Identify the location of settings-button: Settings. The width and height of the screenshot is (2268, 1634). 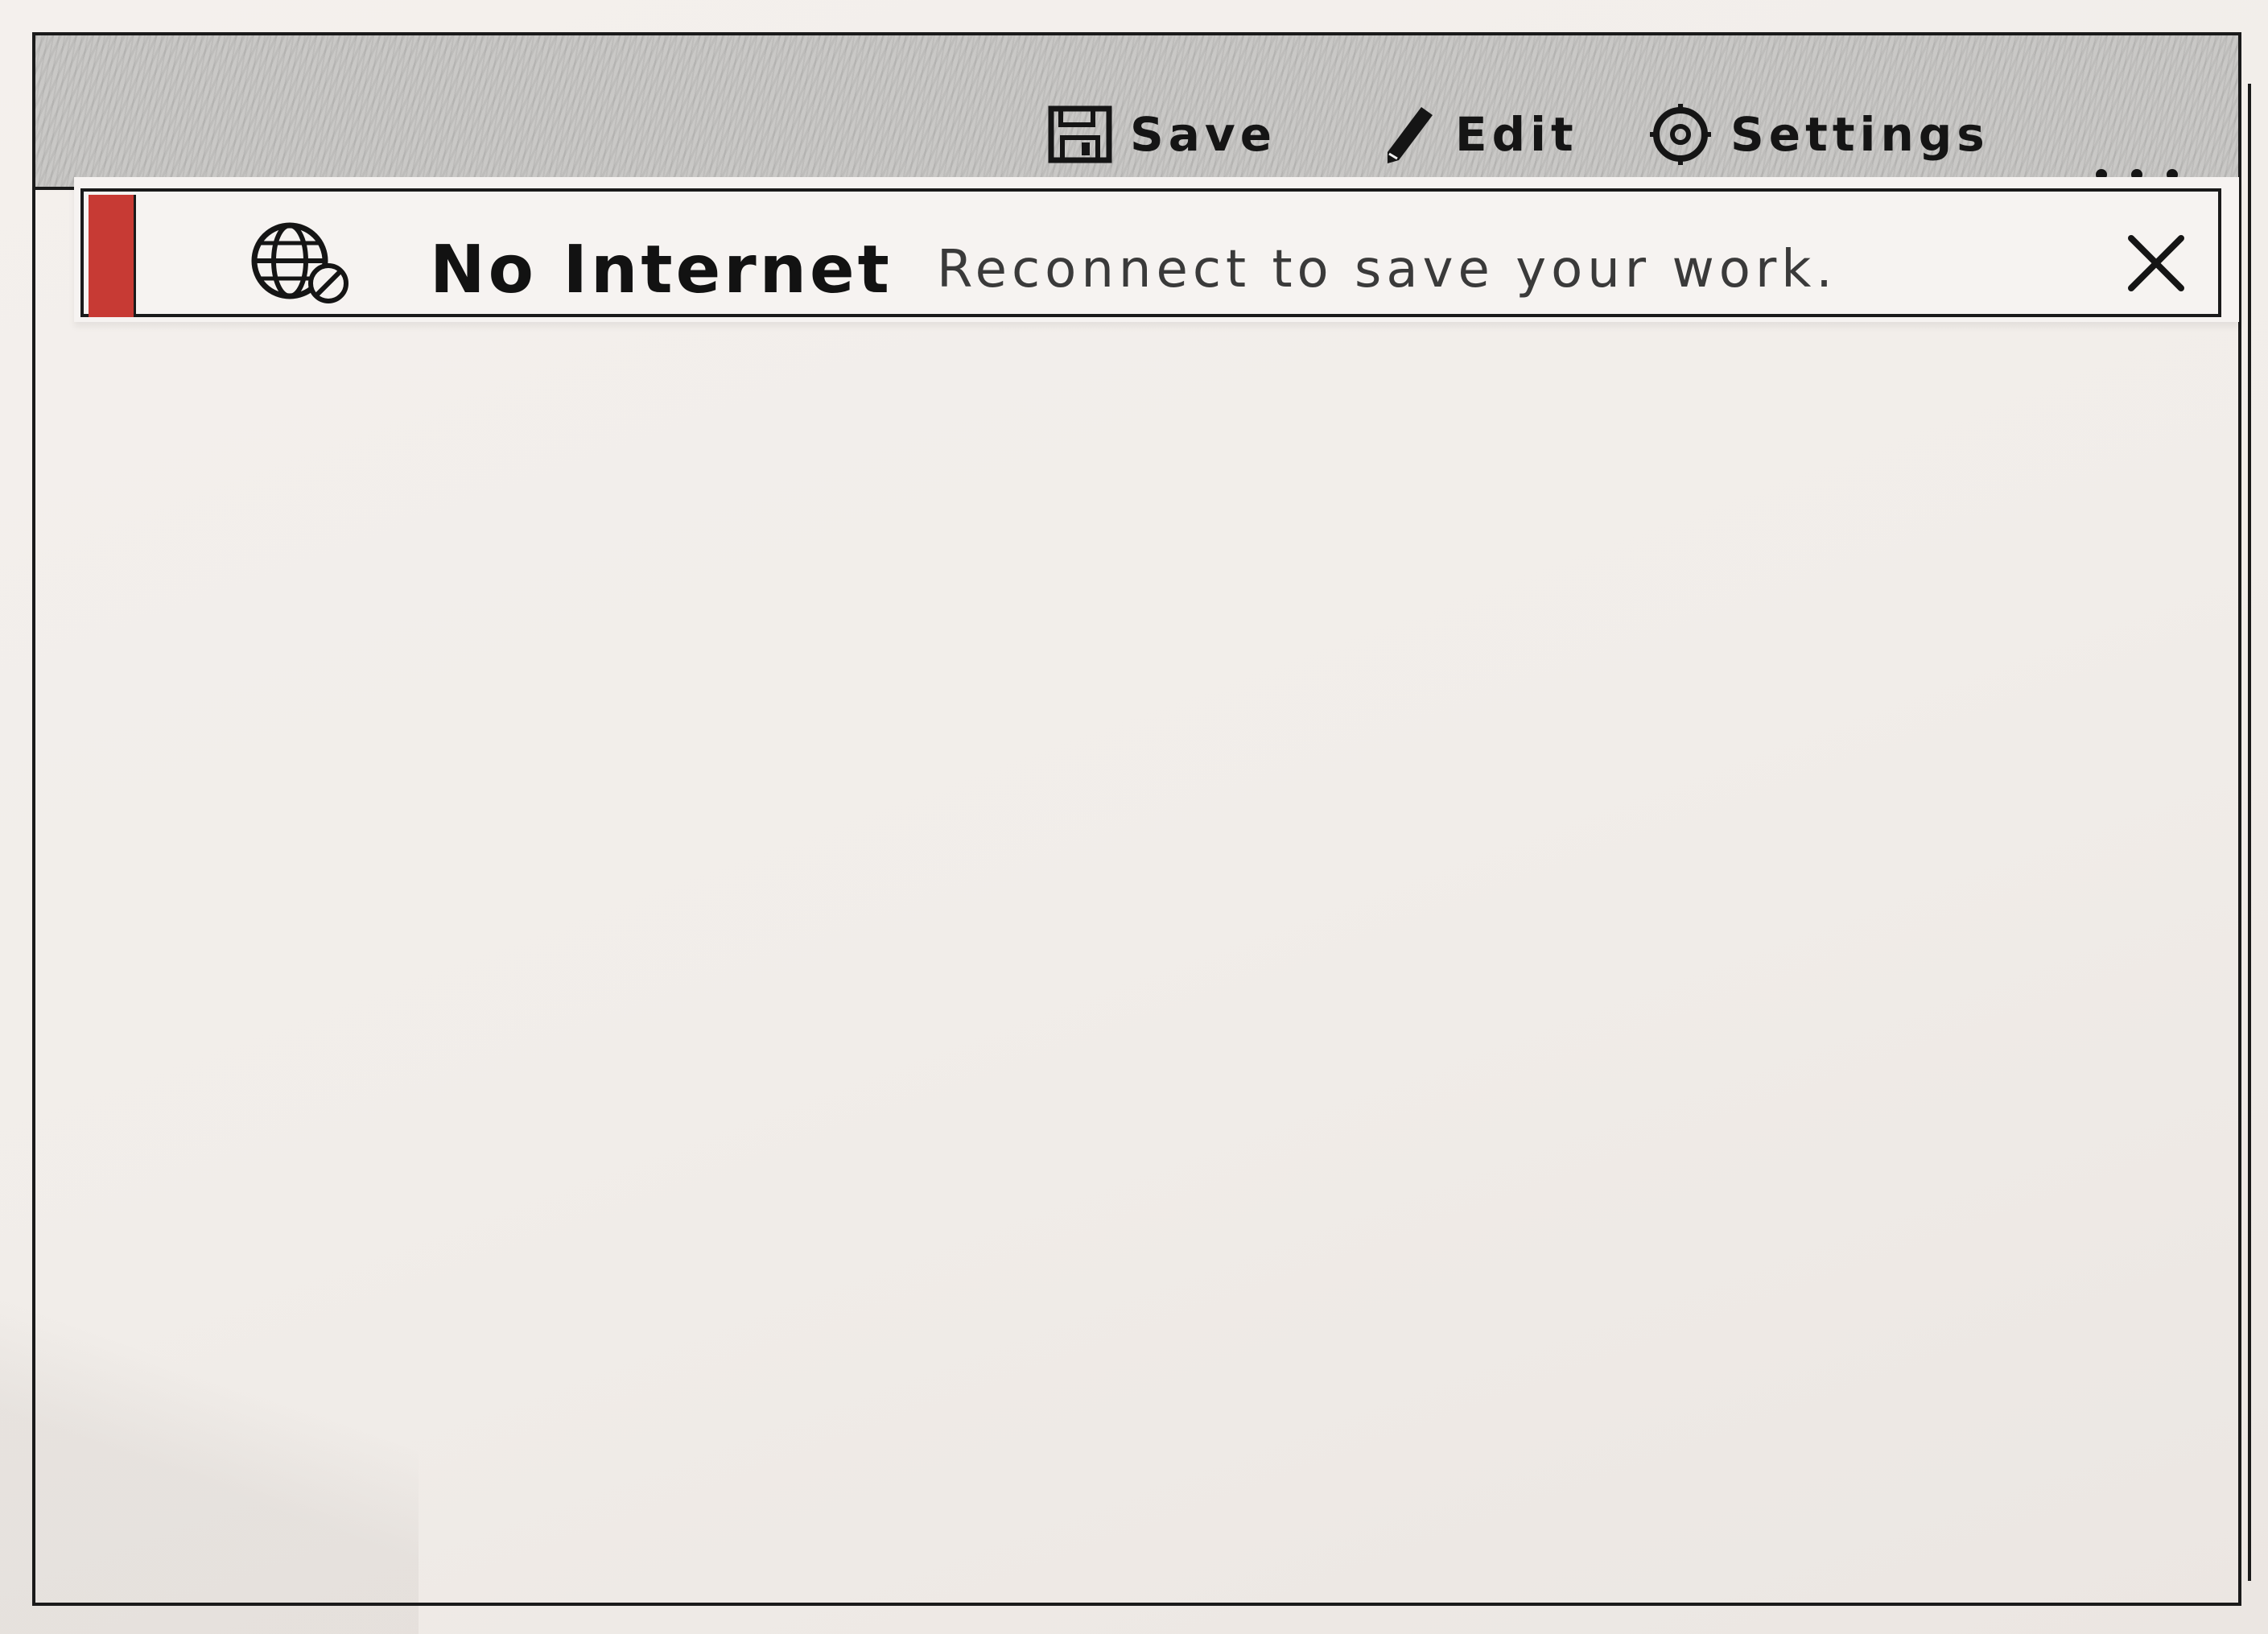
(1819, 134).